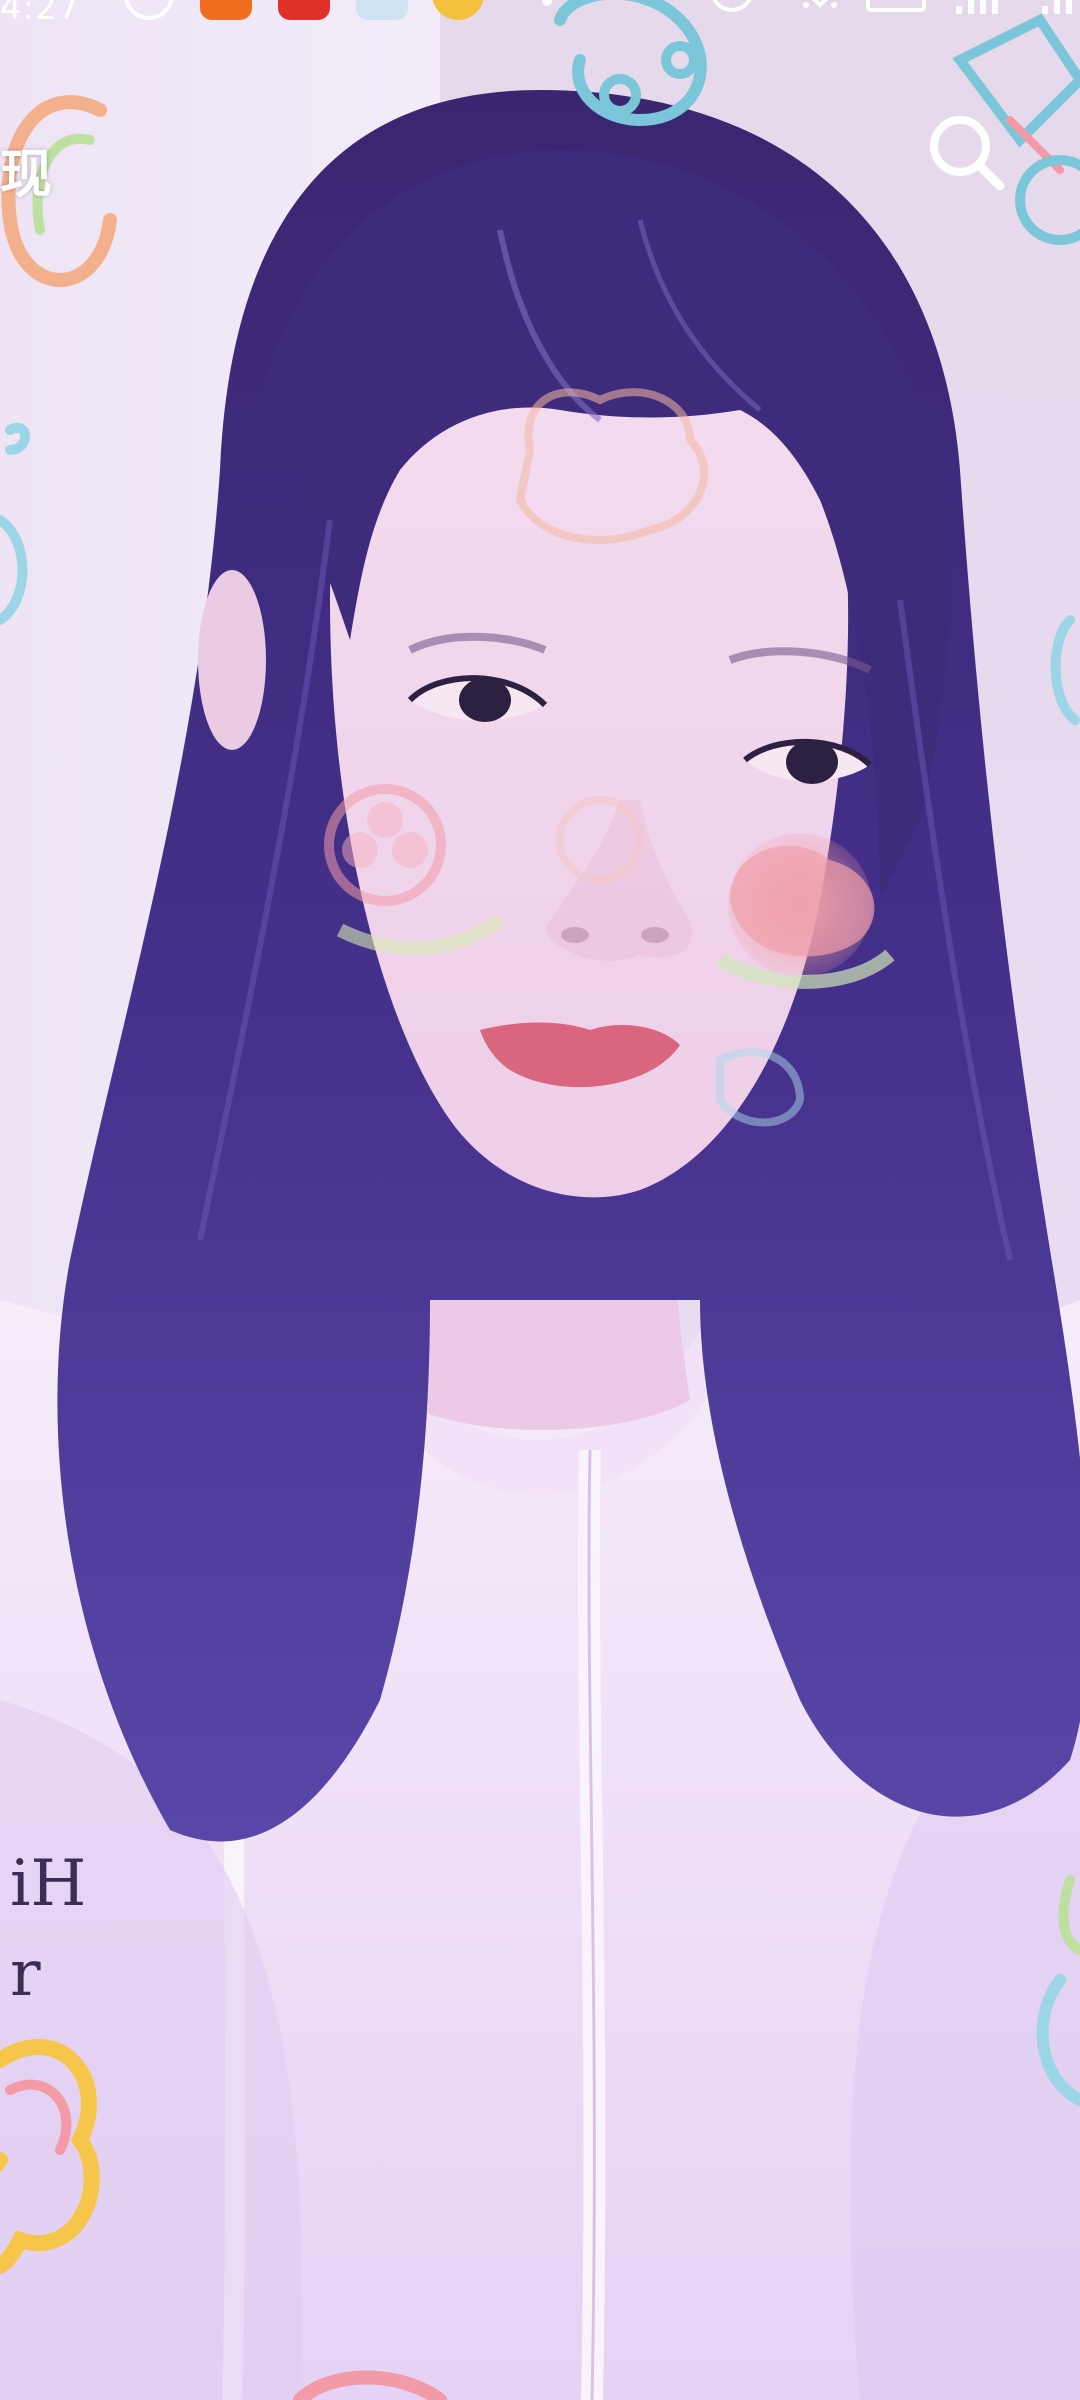 The width and height of the screenshot is (1080, 2400). I want to click on svg-text: r, so click(25, 1974).